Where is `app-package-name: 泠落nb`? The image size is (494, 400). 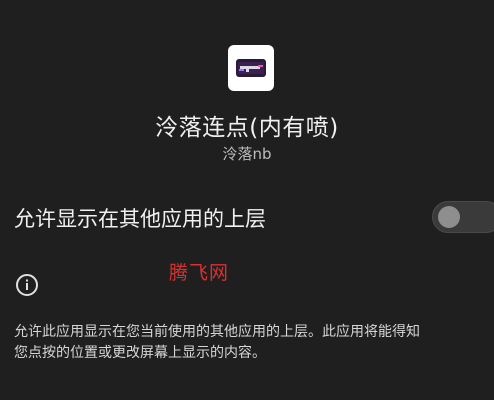 app-package-name: 泠落nb is located at coordinates (247, 154).